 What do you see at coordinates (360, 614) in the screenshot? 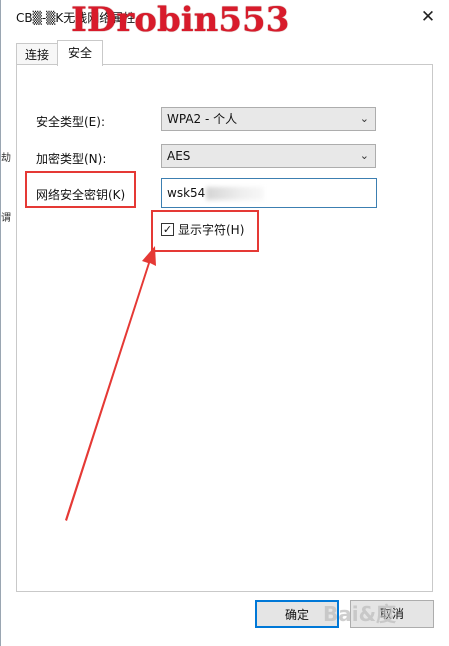
I see `corner-watermark: Bai&度` at bounding box center [360, 614].